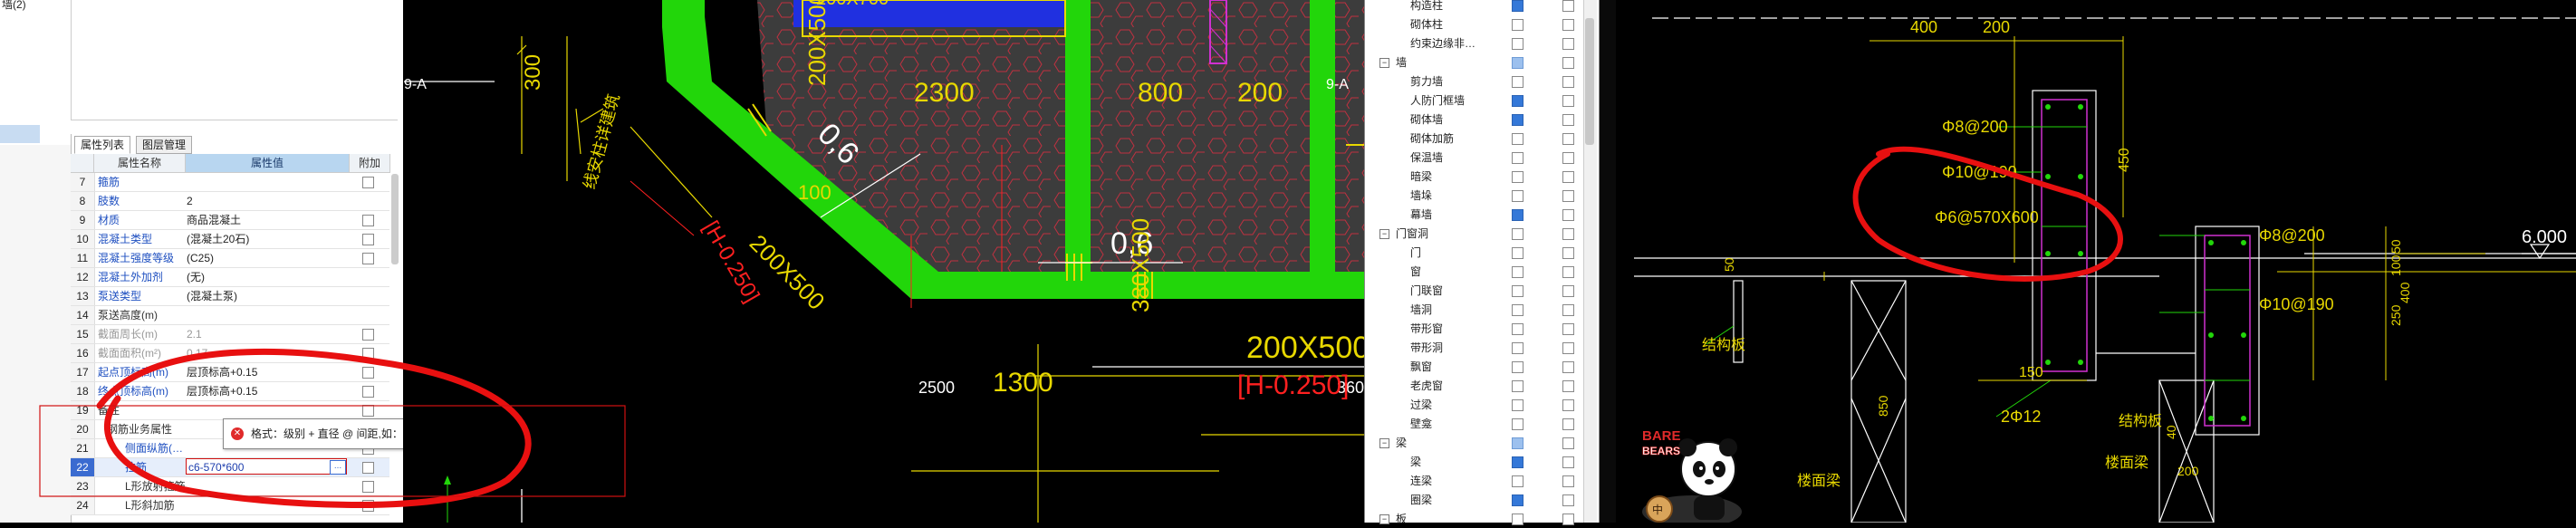 The width and height of the screenshot is (2576, 528). I want to click on layer-row: 梁, so click(1482, 462).